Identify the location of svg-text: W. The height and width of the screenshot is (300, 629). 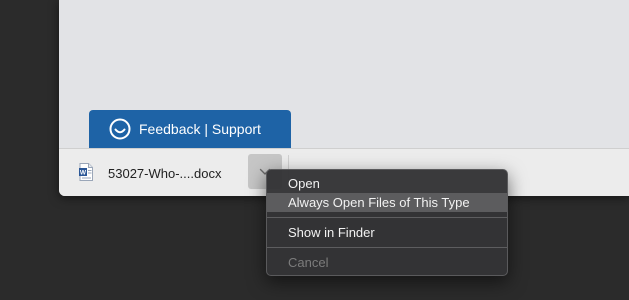
(83, 173).